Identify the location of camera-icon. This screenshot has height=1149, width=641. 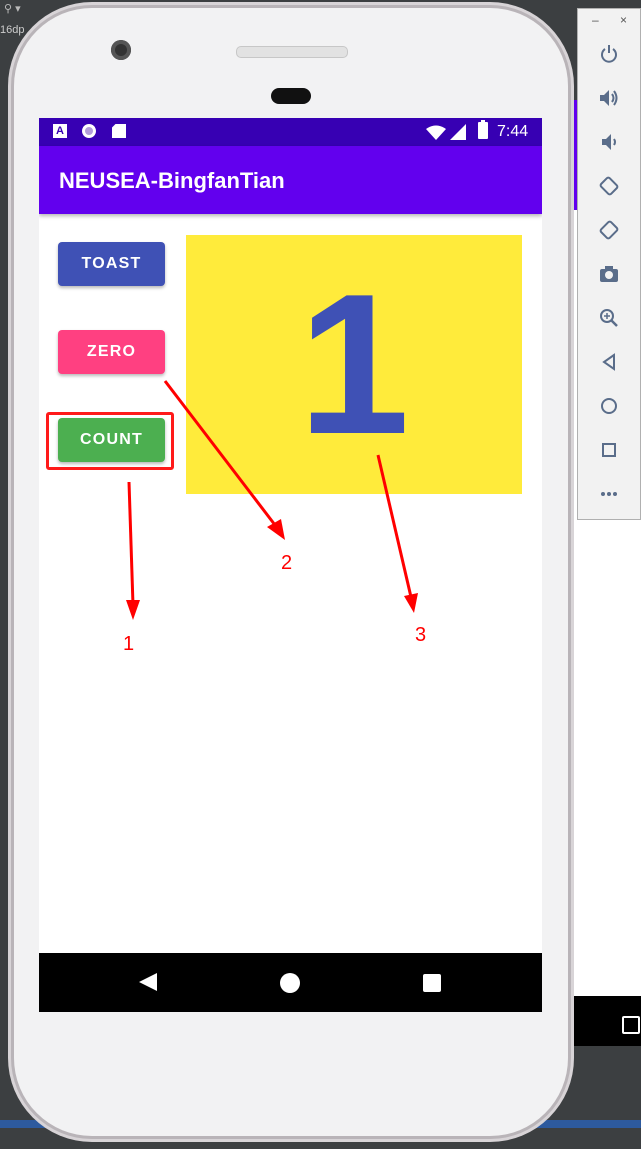
(609, 274).